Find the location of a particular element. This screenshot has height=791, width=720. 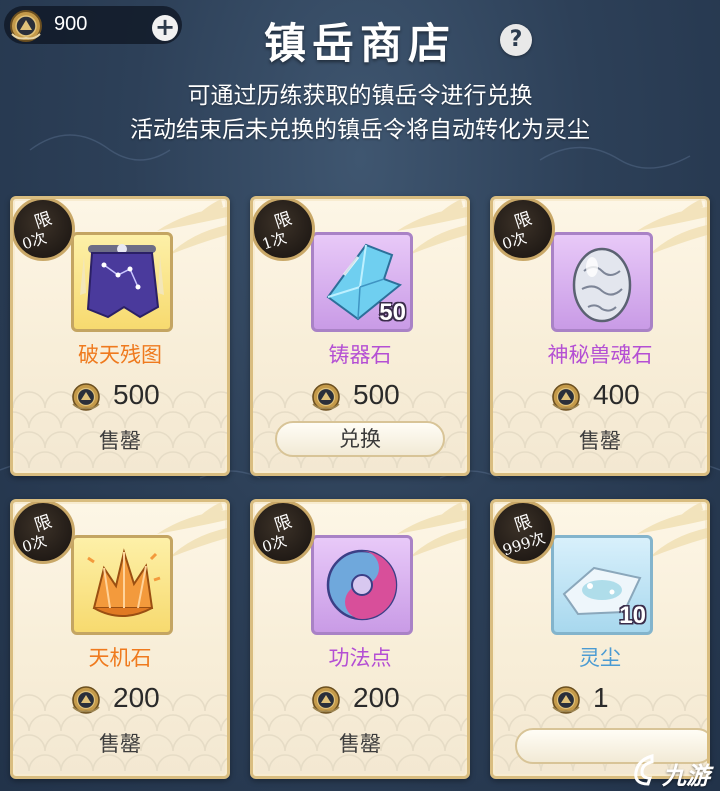

item-icon-frame: 10 is located at coordinates (602, 585).